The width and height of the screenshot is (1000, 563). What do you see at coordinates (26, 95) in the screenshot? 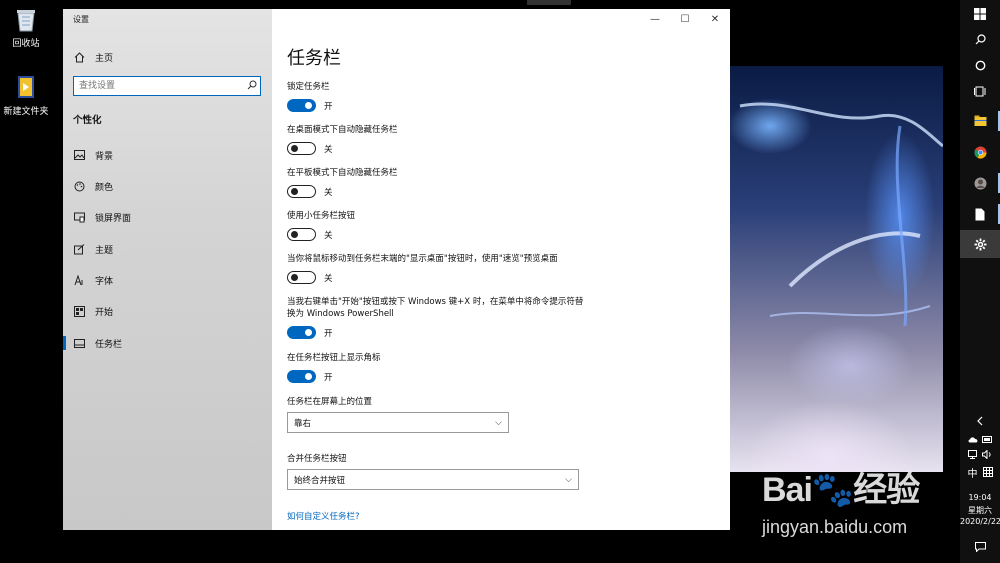
I see `desktop-icon-new-folder: 新建文件夹` at bounding box center [26, 95].